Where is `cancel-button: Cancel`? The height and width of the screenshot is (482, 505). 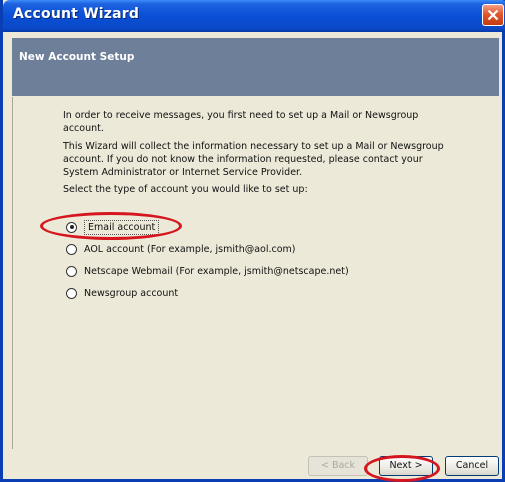 cancel-button: Cancel is located at coordinates (472, 466).